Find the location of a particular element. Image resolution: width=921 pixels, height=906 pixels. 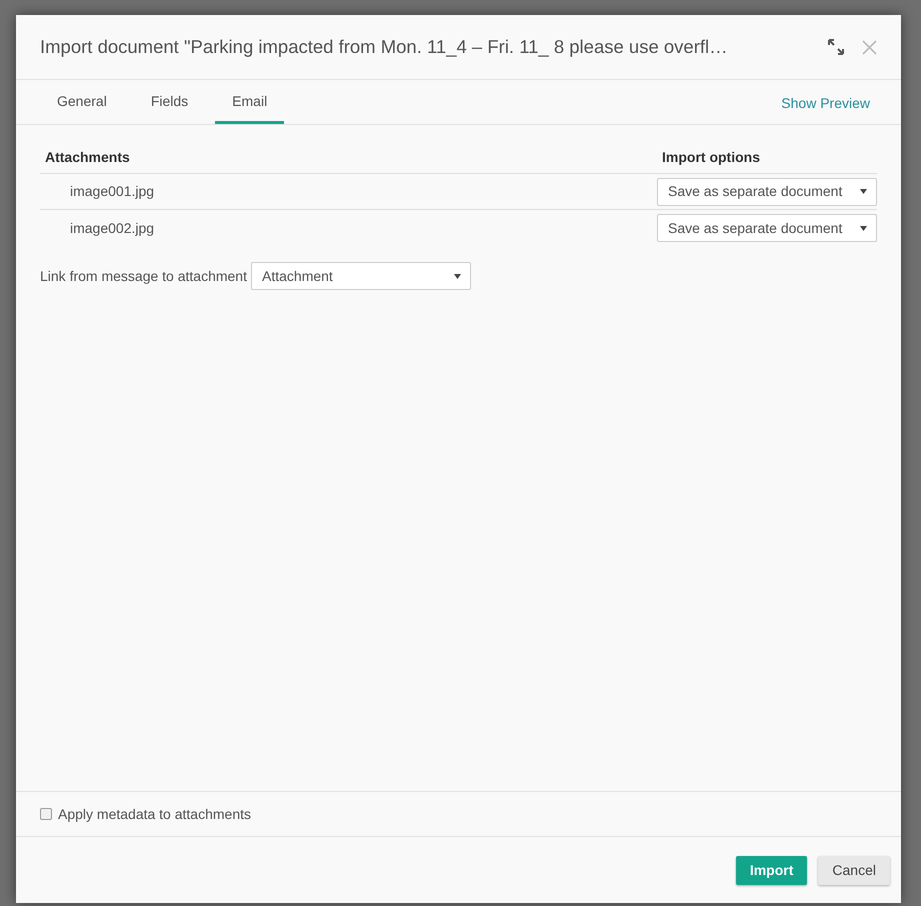

column-header: Attachments is located at coordinates (88, 157).